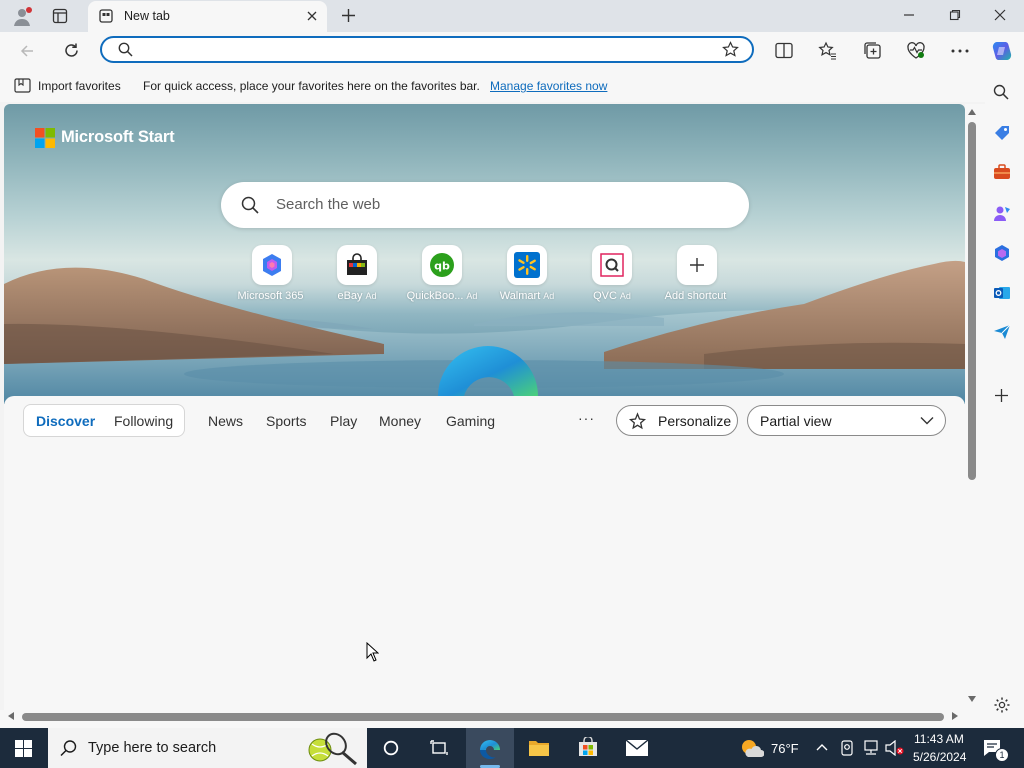  I want to click on tab-play: Play, so click(343, 421).